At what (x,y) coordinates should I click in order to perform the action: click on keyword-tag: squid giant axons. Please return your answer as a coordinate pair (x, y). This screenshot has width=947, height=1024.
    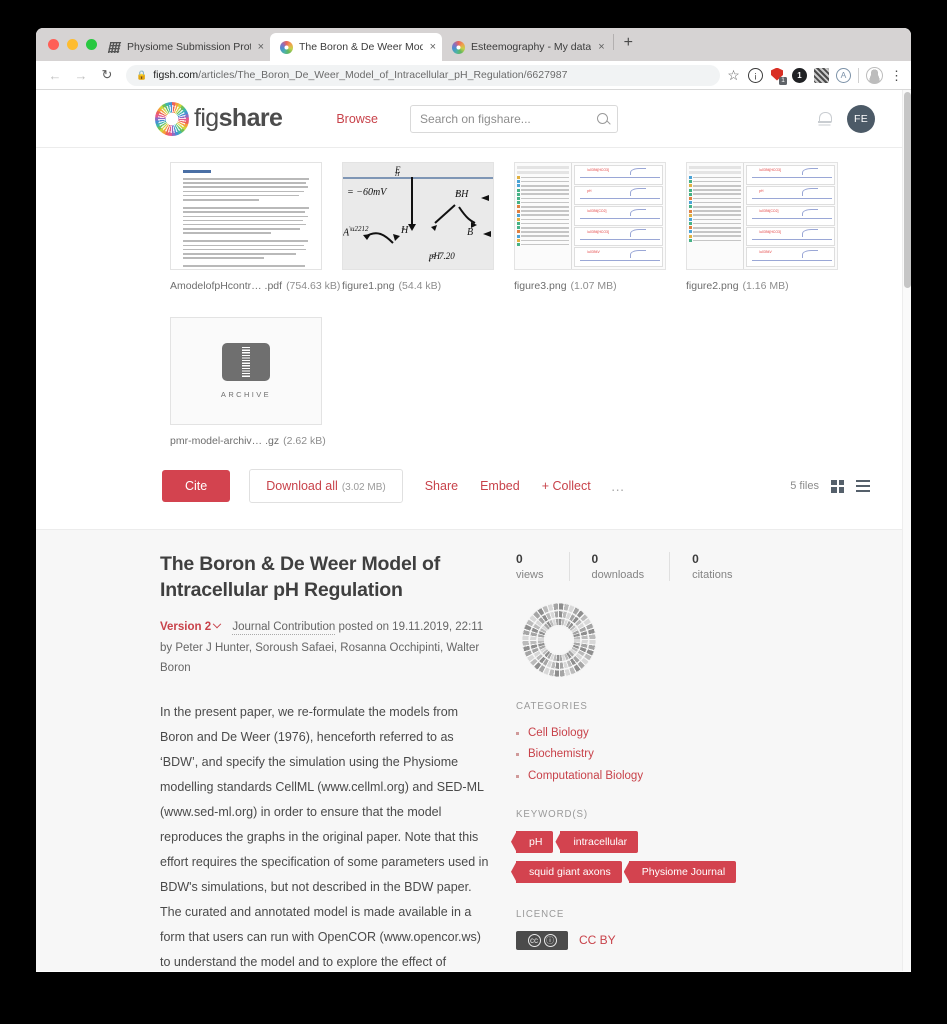
    Looking at the image, I should click on (569, 871).